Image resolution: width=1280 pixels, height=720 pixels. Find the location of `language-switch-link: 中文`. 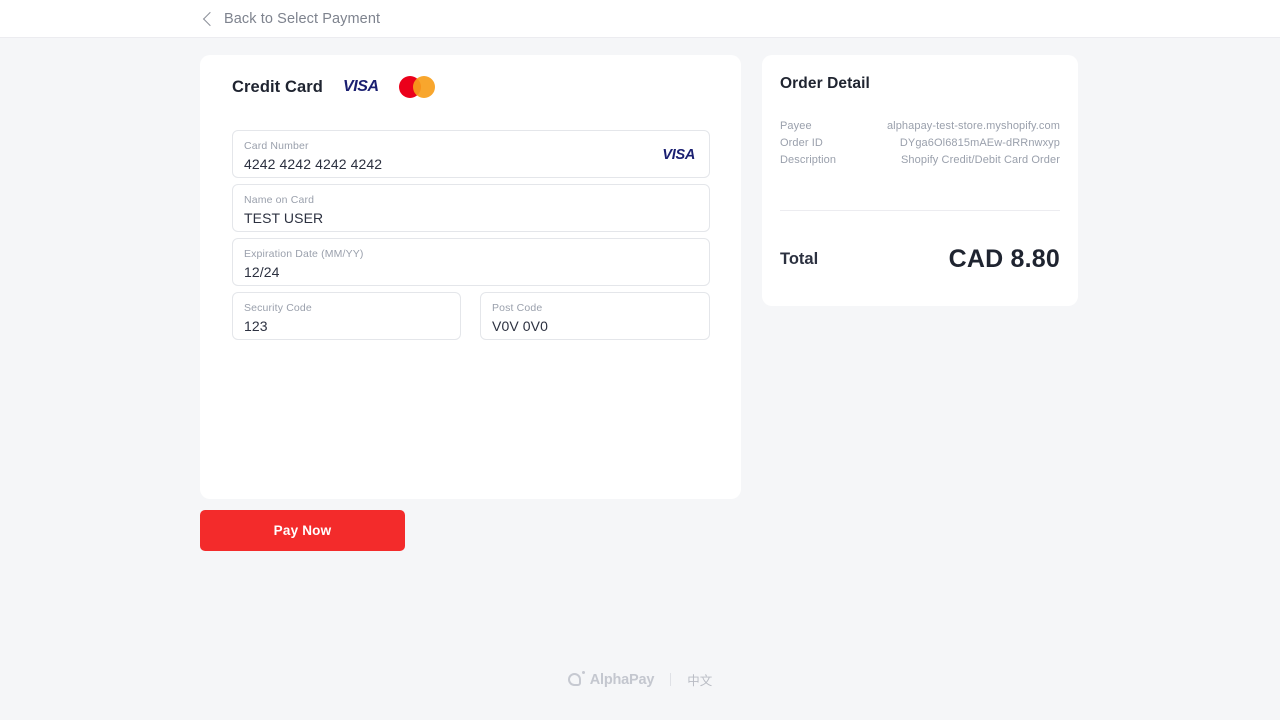

language-switch-link: 中文 is located at coordinates (699, 679).